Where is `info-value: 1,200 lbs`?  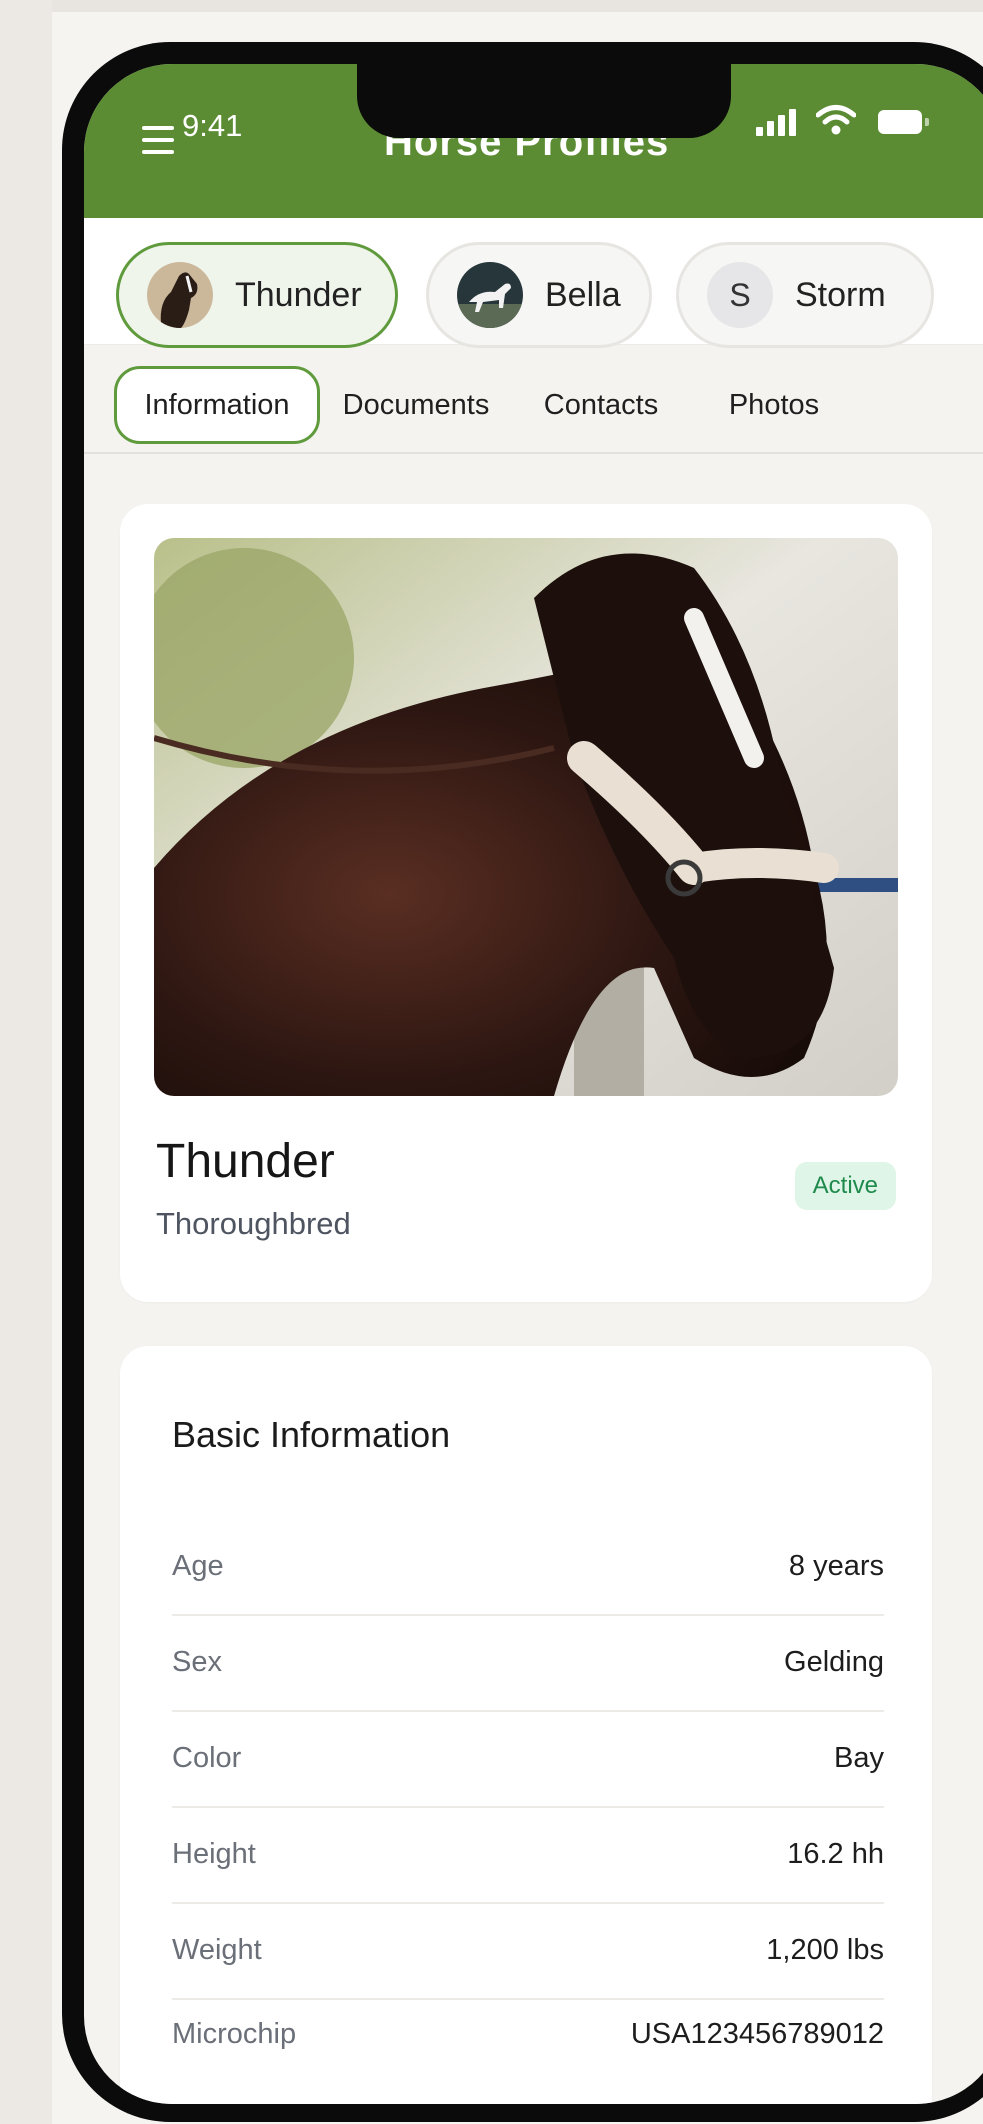
info-value: 1,200 lbs is located at coordinates (825, 1949).